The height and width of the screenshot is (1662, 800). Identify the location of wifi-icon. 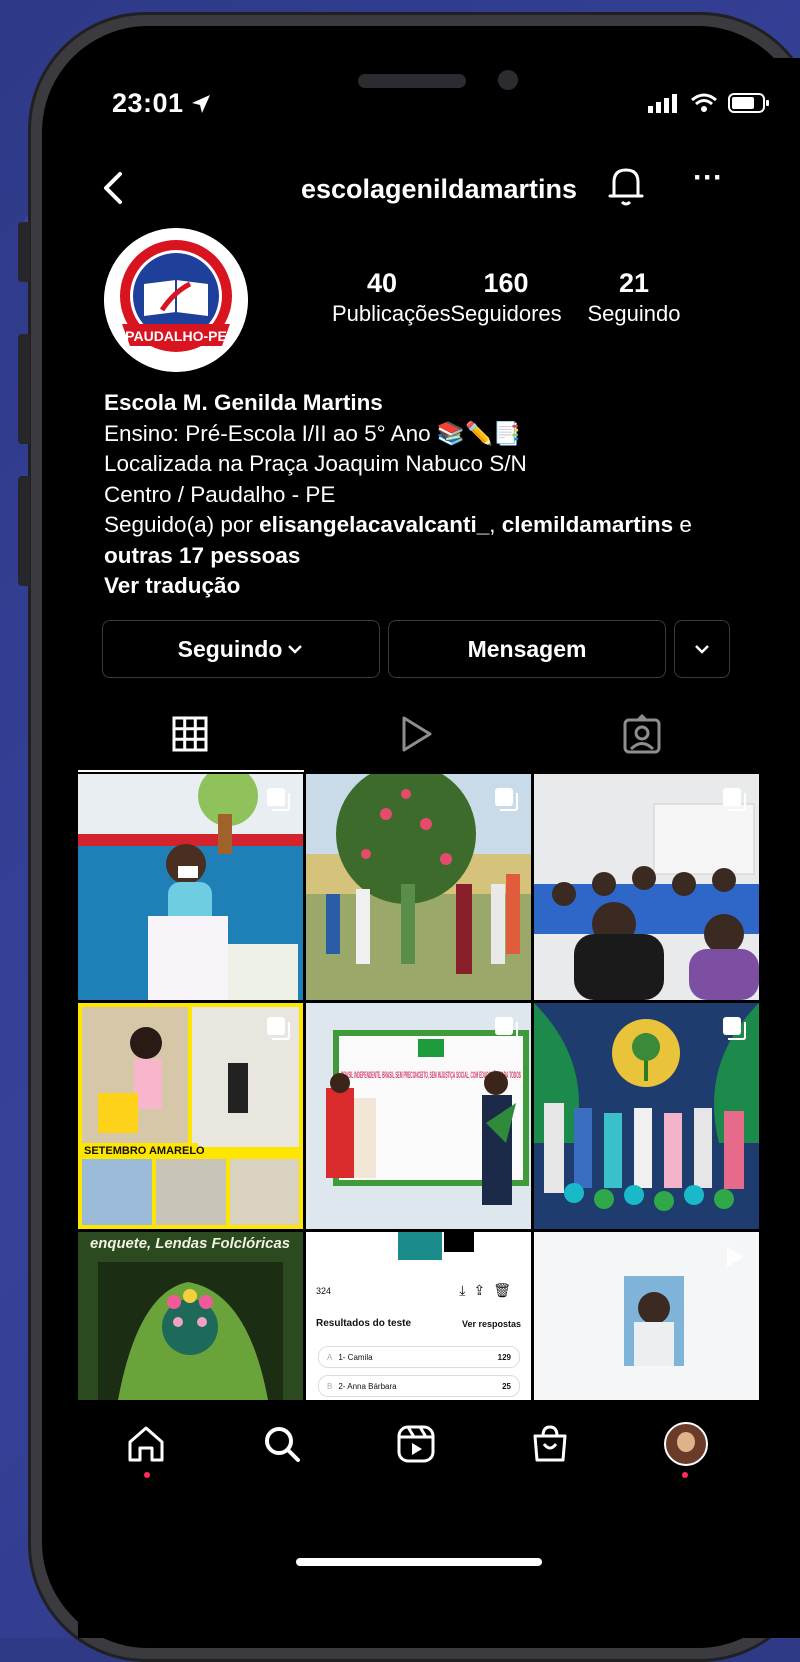
(704, 102).